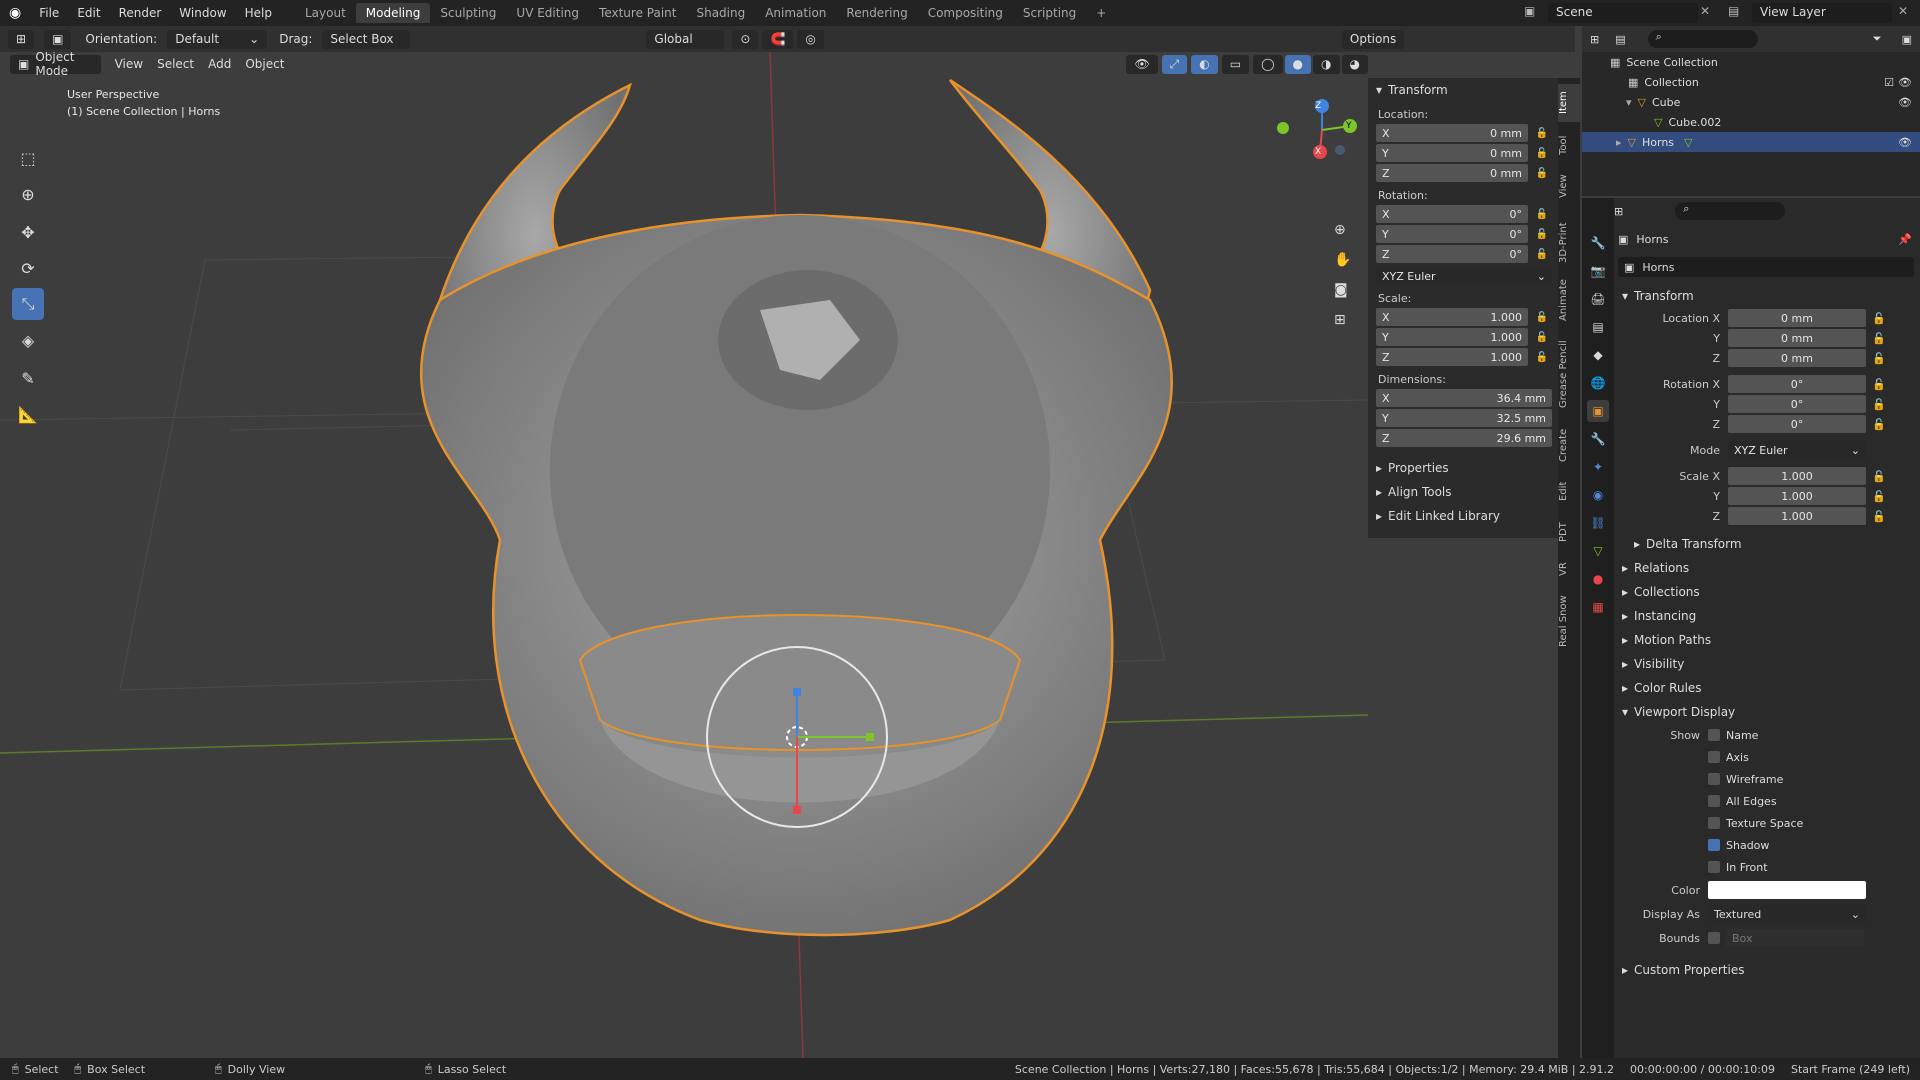  I want to click on gizmo-toggle: ⤢, so click(1174, 64).